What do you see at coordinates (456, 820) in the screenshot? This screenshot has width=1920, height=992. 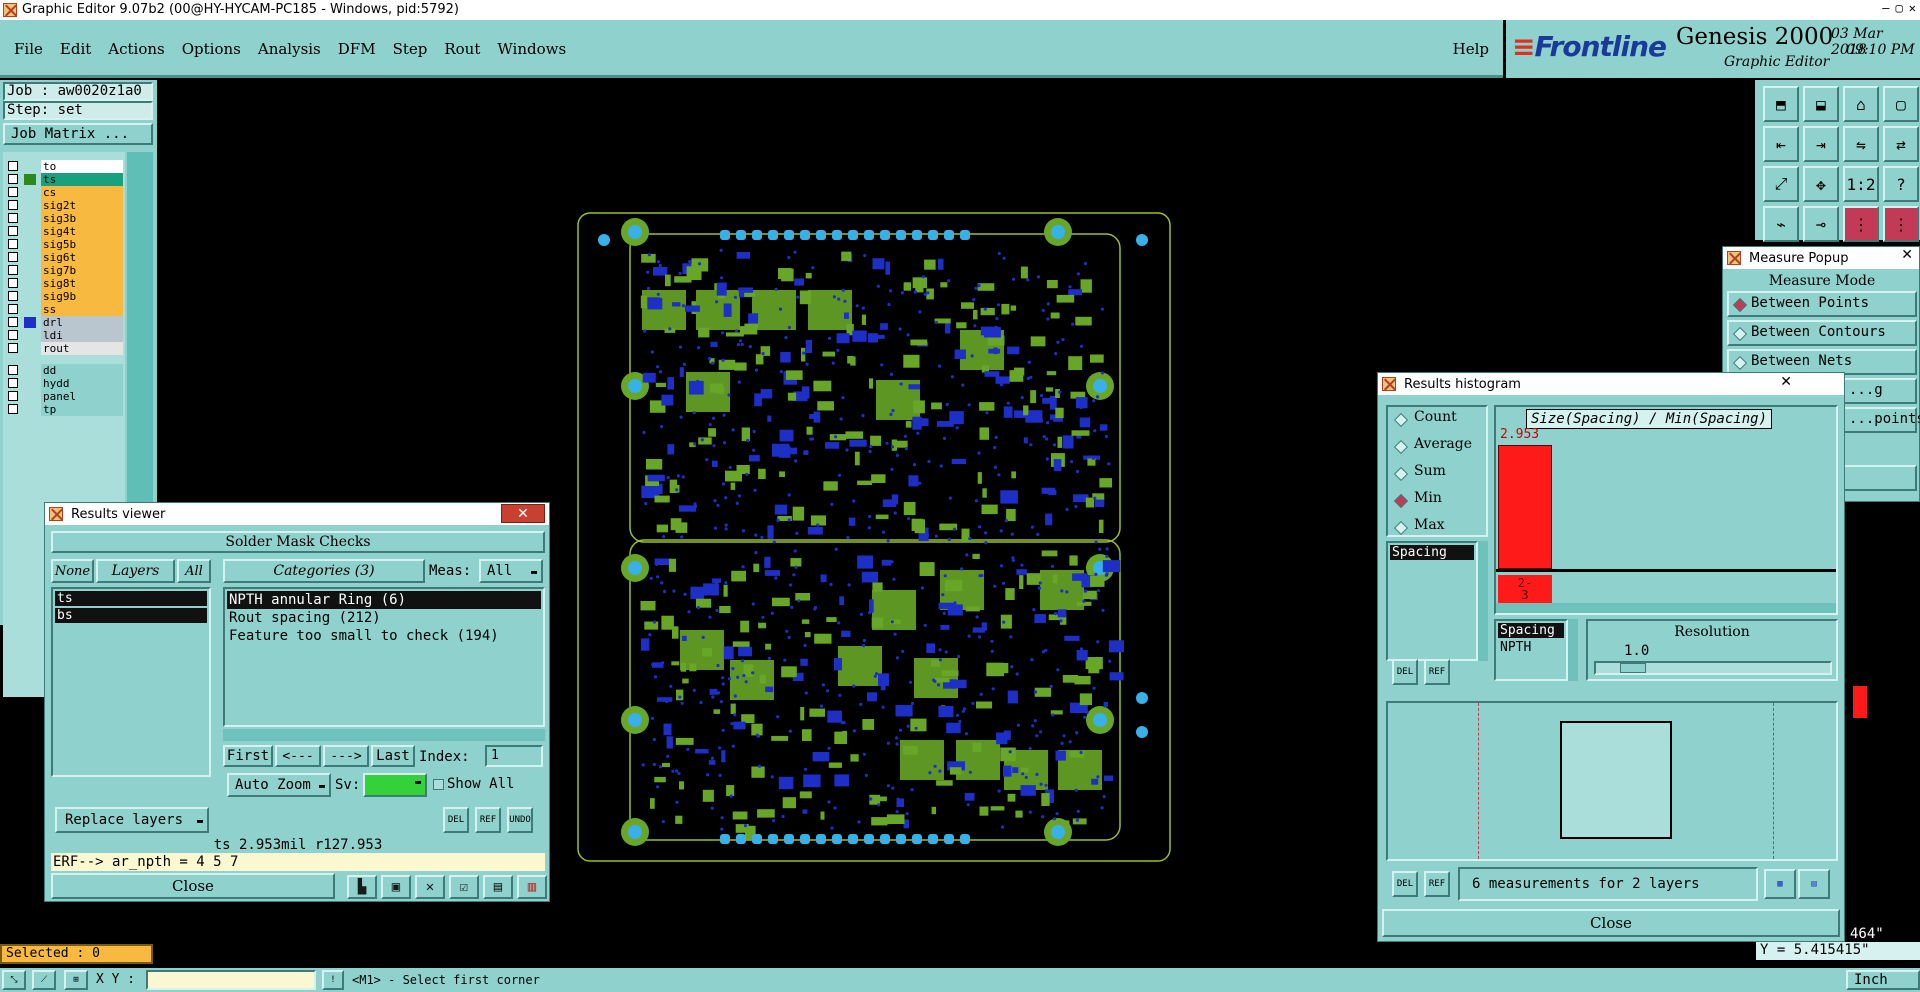 I see `del-button: DEL` at bounding box center [456, 820].